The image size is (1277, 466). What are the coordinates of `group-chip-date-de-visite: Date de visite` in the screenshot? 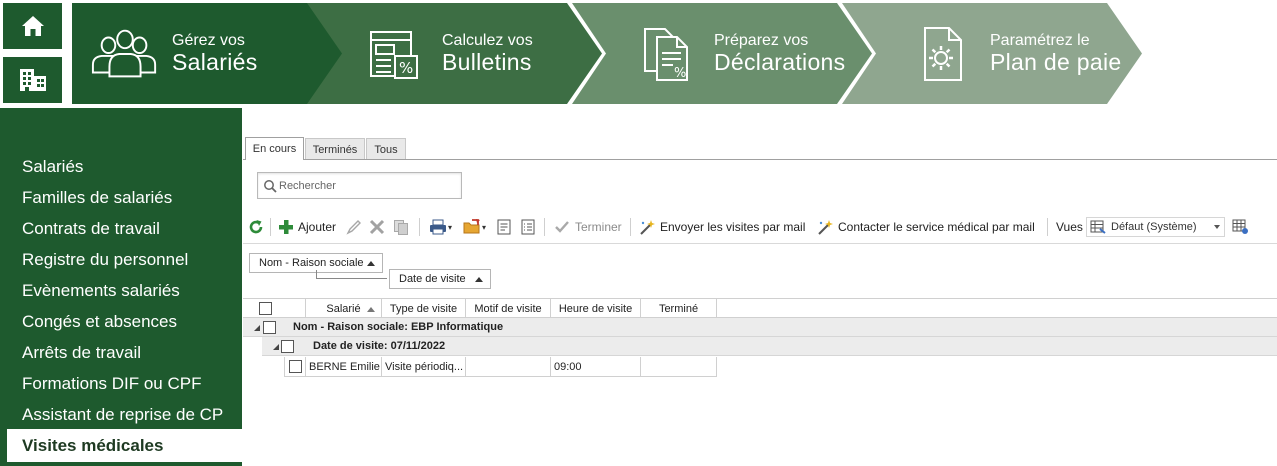 It's located at (440, 279).